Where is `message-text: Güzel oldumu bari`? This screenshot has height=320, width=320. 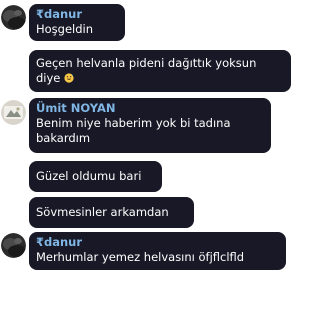 message-text: Güzel oldumu bari is located at coordinates (89, 176).